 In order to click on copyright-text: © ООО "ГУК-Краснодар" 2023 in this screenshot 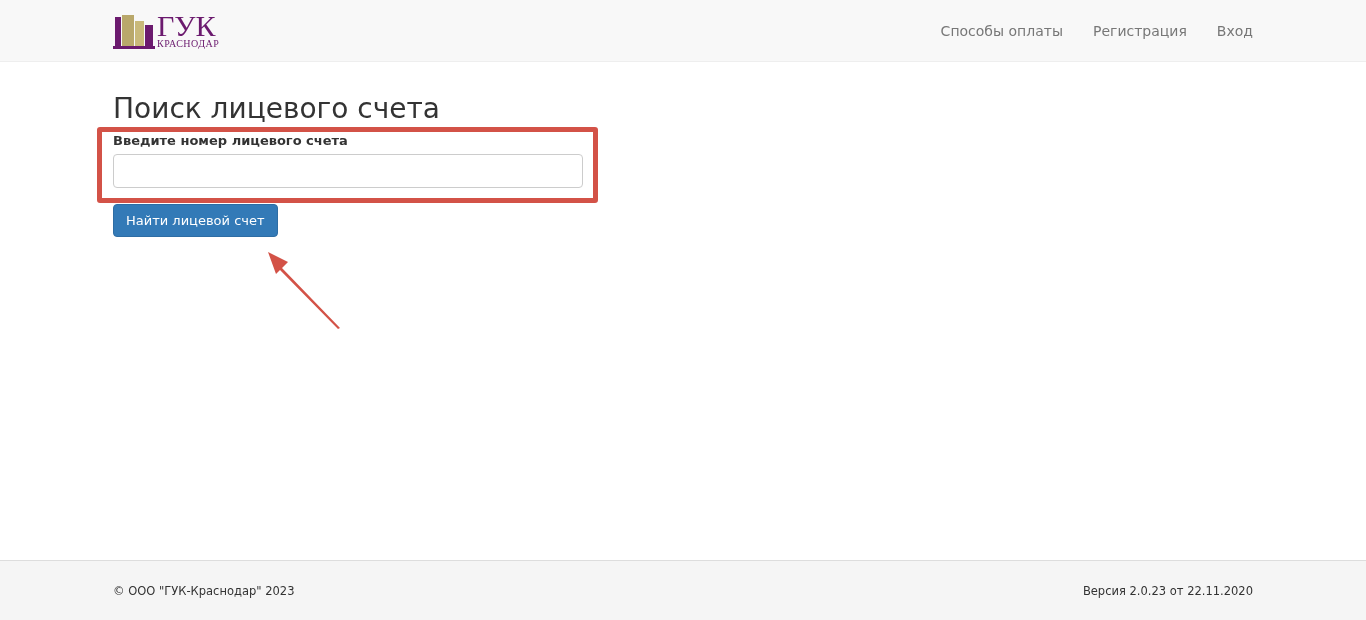, I will do `click(204, 590)`.